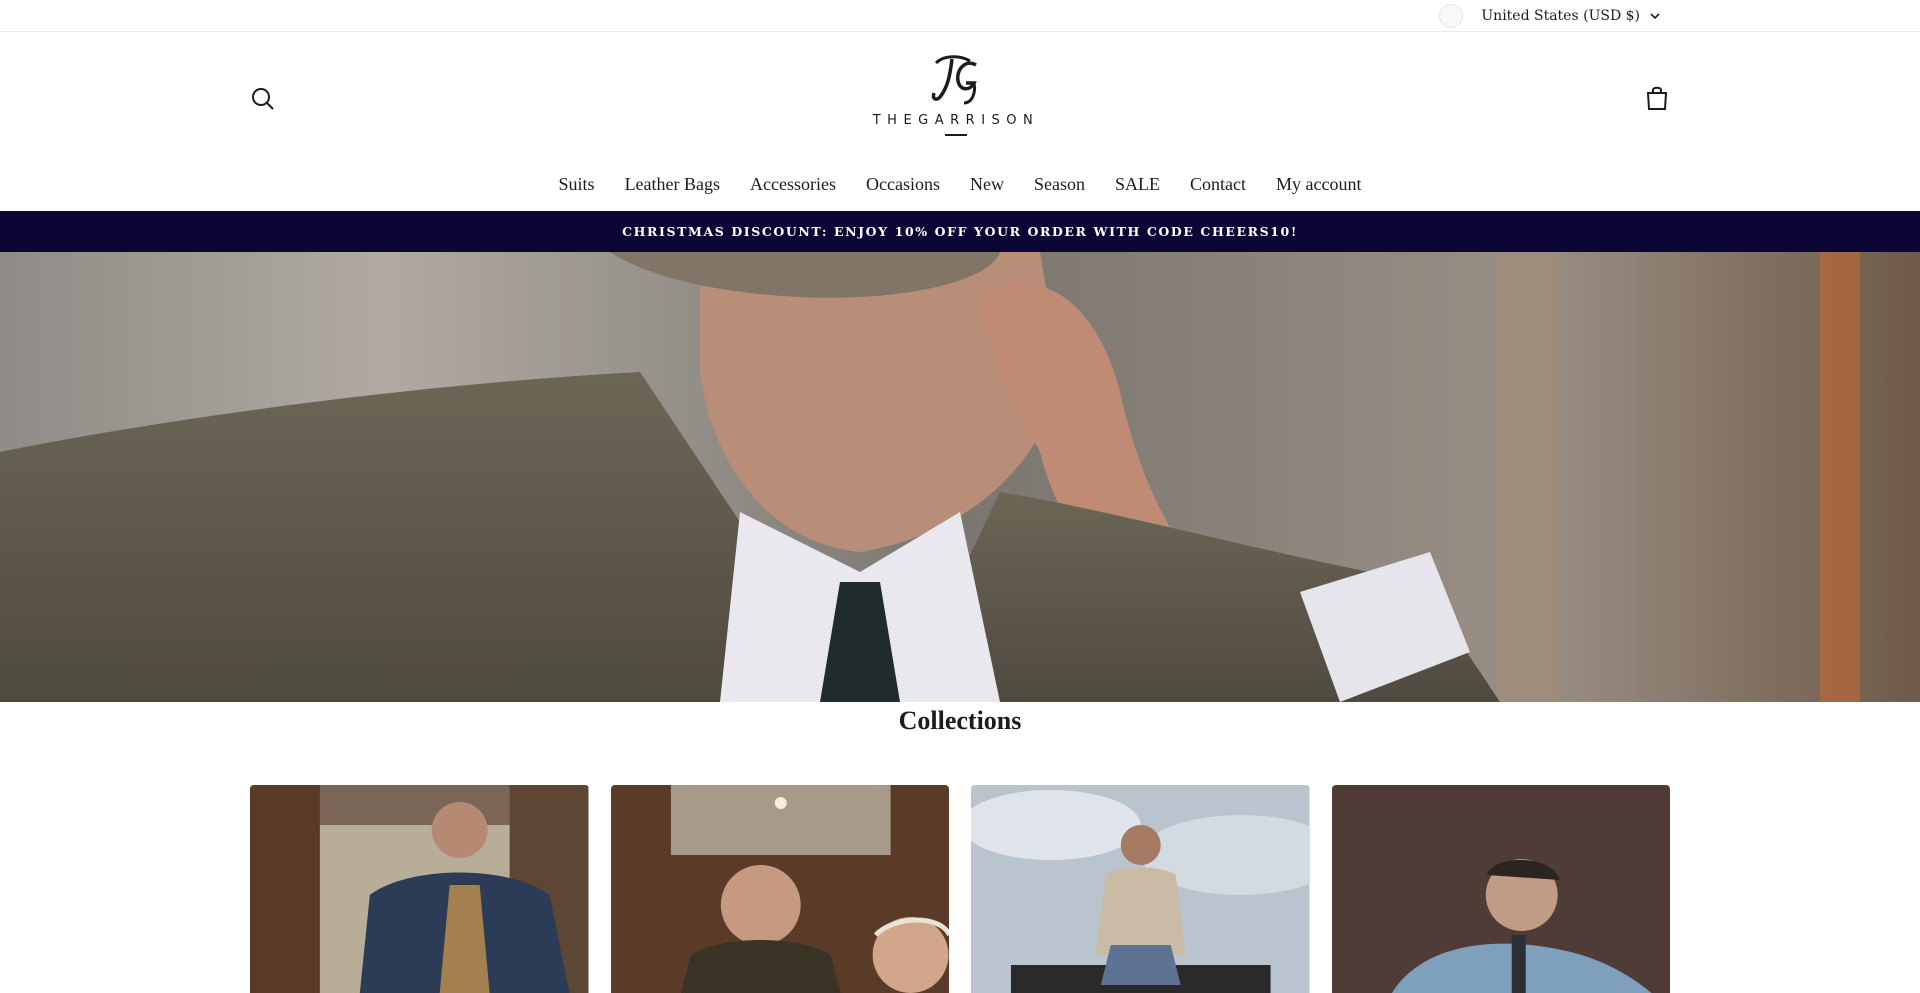 This screenshot has height=993, width=1920. Describe the element at coordinates (672, 184) in the screenshot. I see `nav-item-leather-bags: Leather Bags` at that location.